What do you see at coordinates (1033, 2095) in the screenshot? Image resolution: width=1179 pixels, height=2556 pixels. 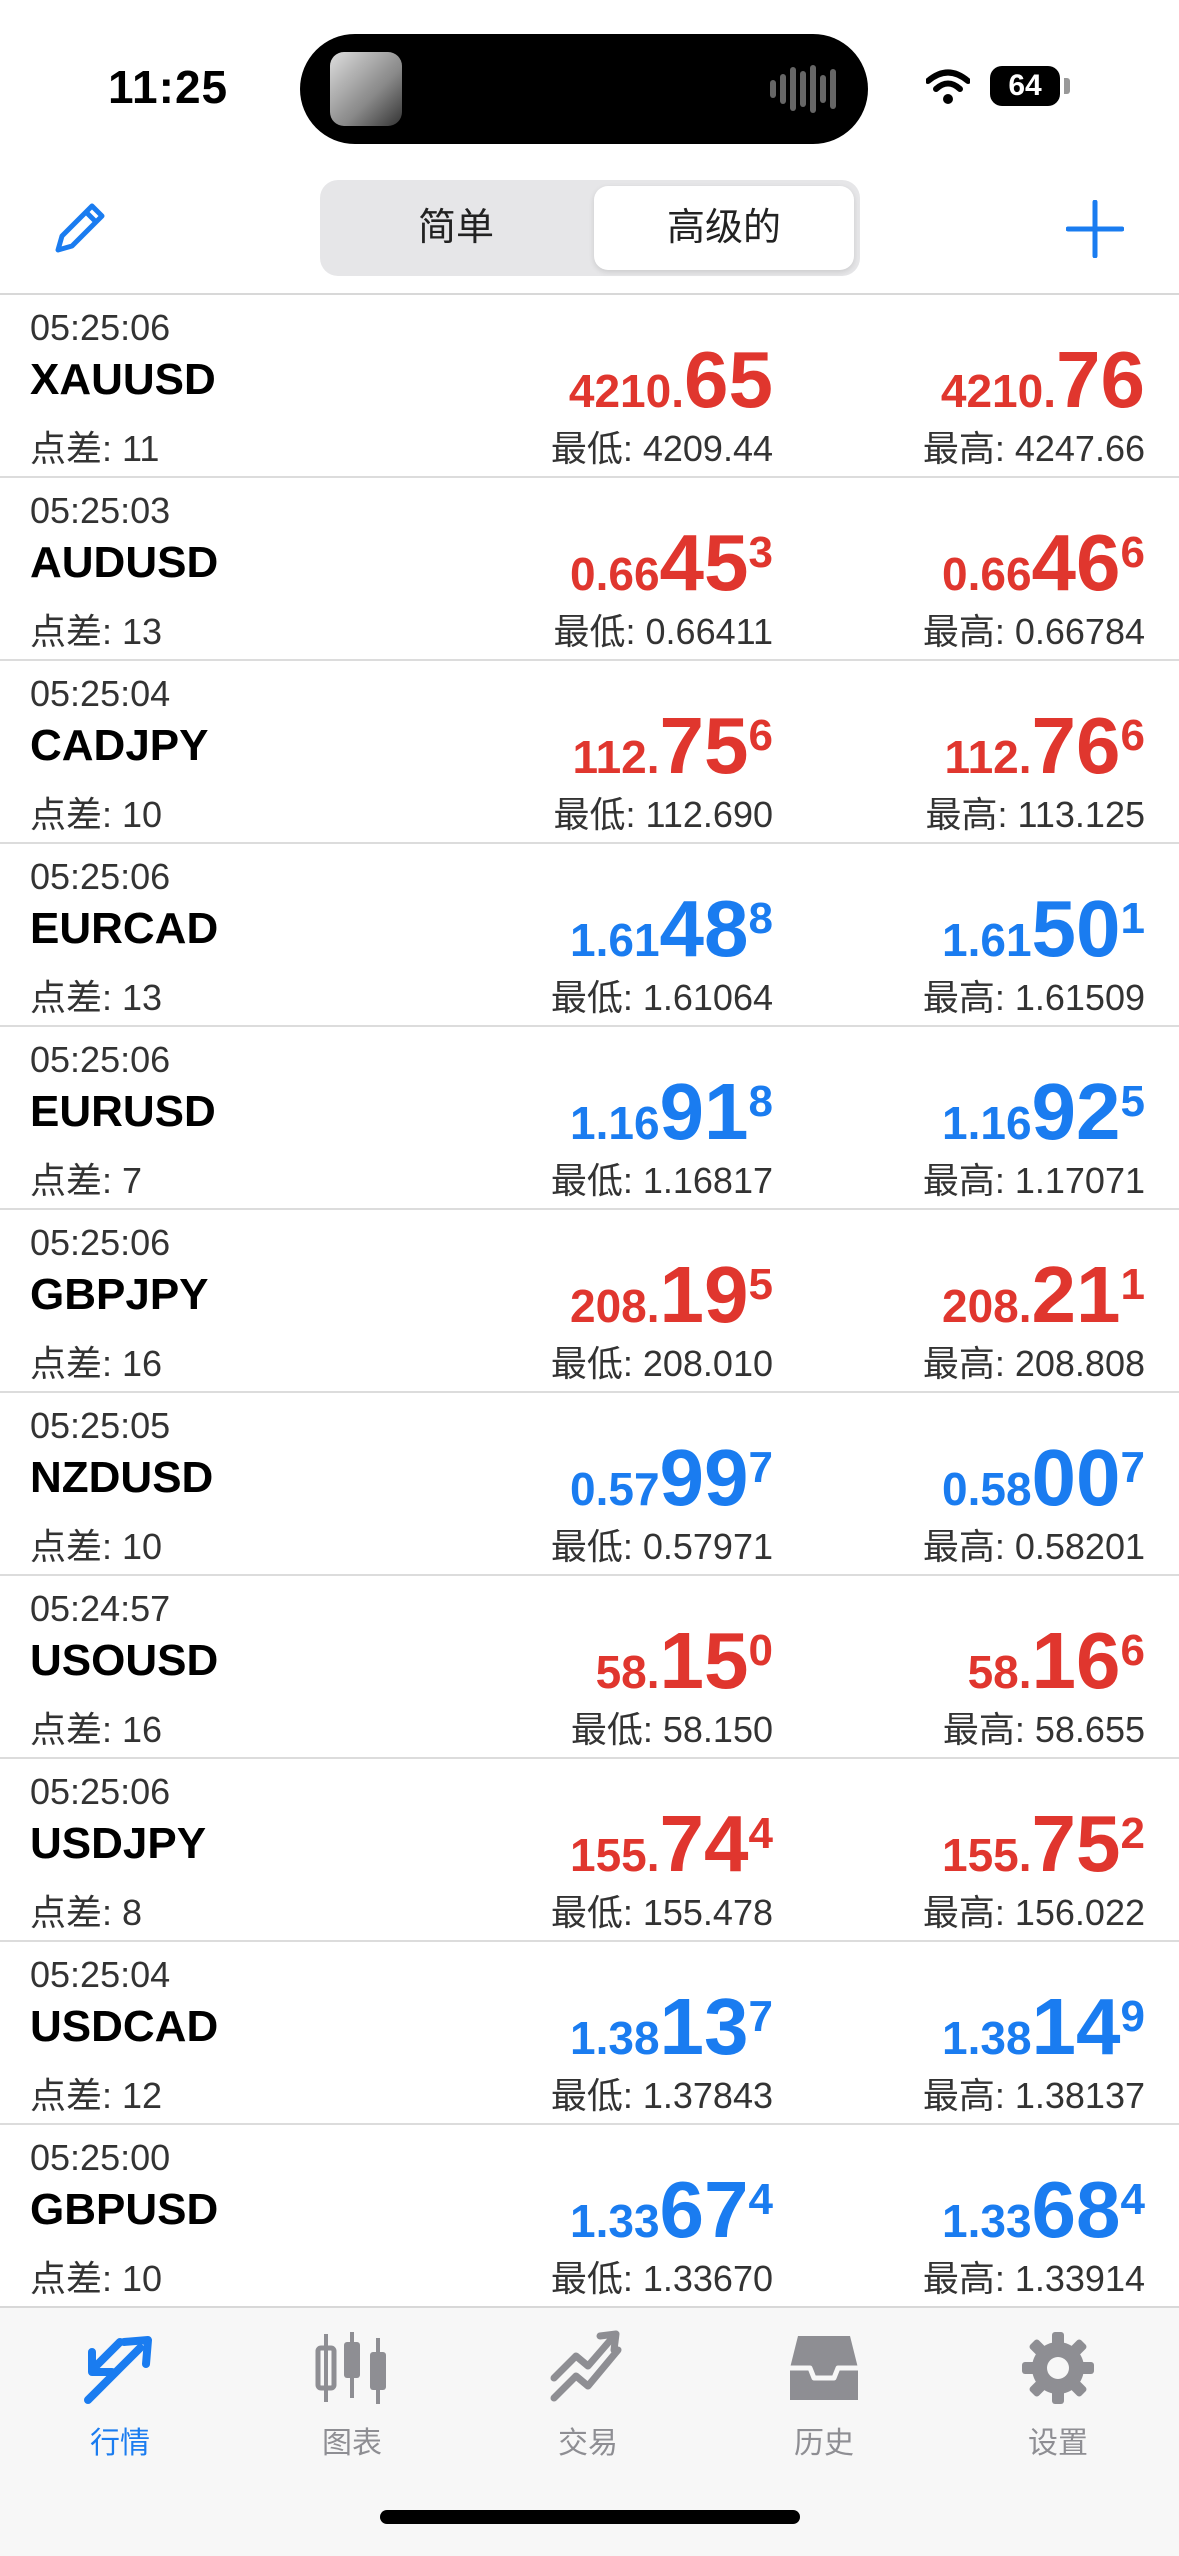 I see `quote-high: 最高: 1.38137` at bounding box center [1033, 2095].